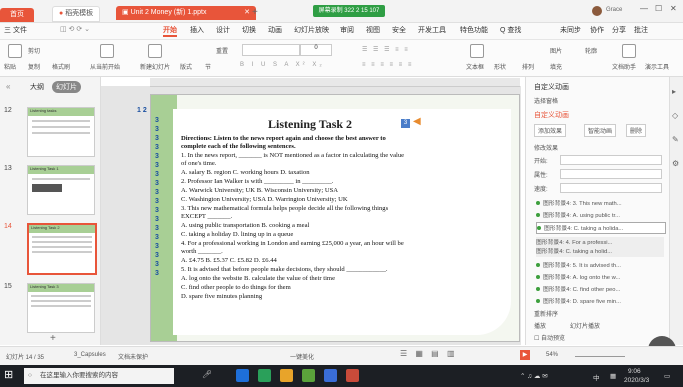 Image resolution: width=683 pixels, height=387 pixels. What do you see at coordinates (186, 66) in the screenshot?
I see `layout-button: 版式` at bounding box center [186, 66].